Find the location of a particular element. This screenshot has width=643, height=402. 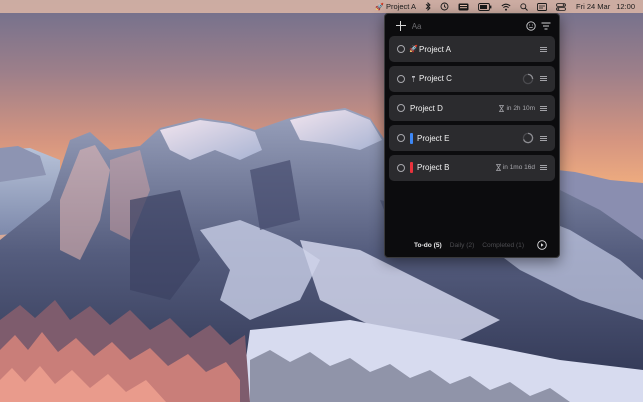

task-title: Project A is located at coordinates (435, 49).